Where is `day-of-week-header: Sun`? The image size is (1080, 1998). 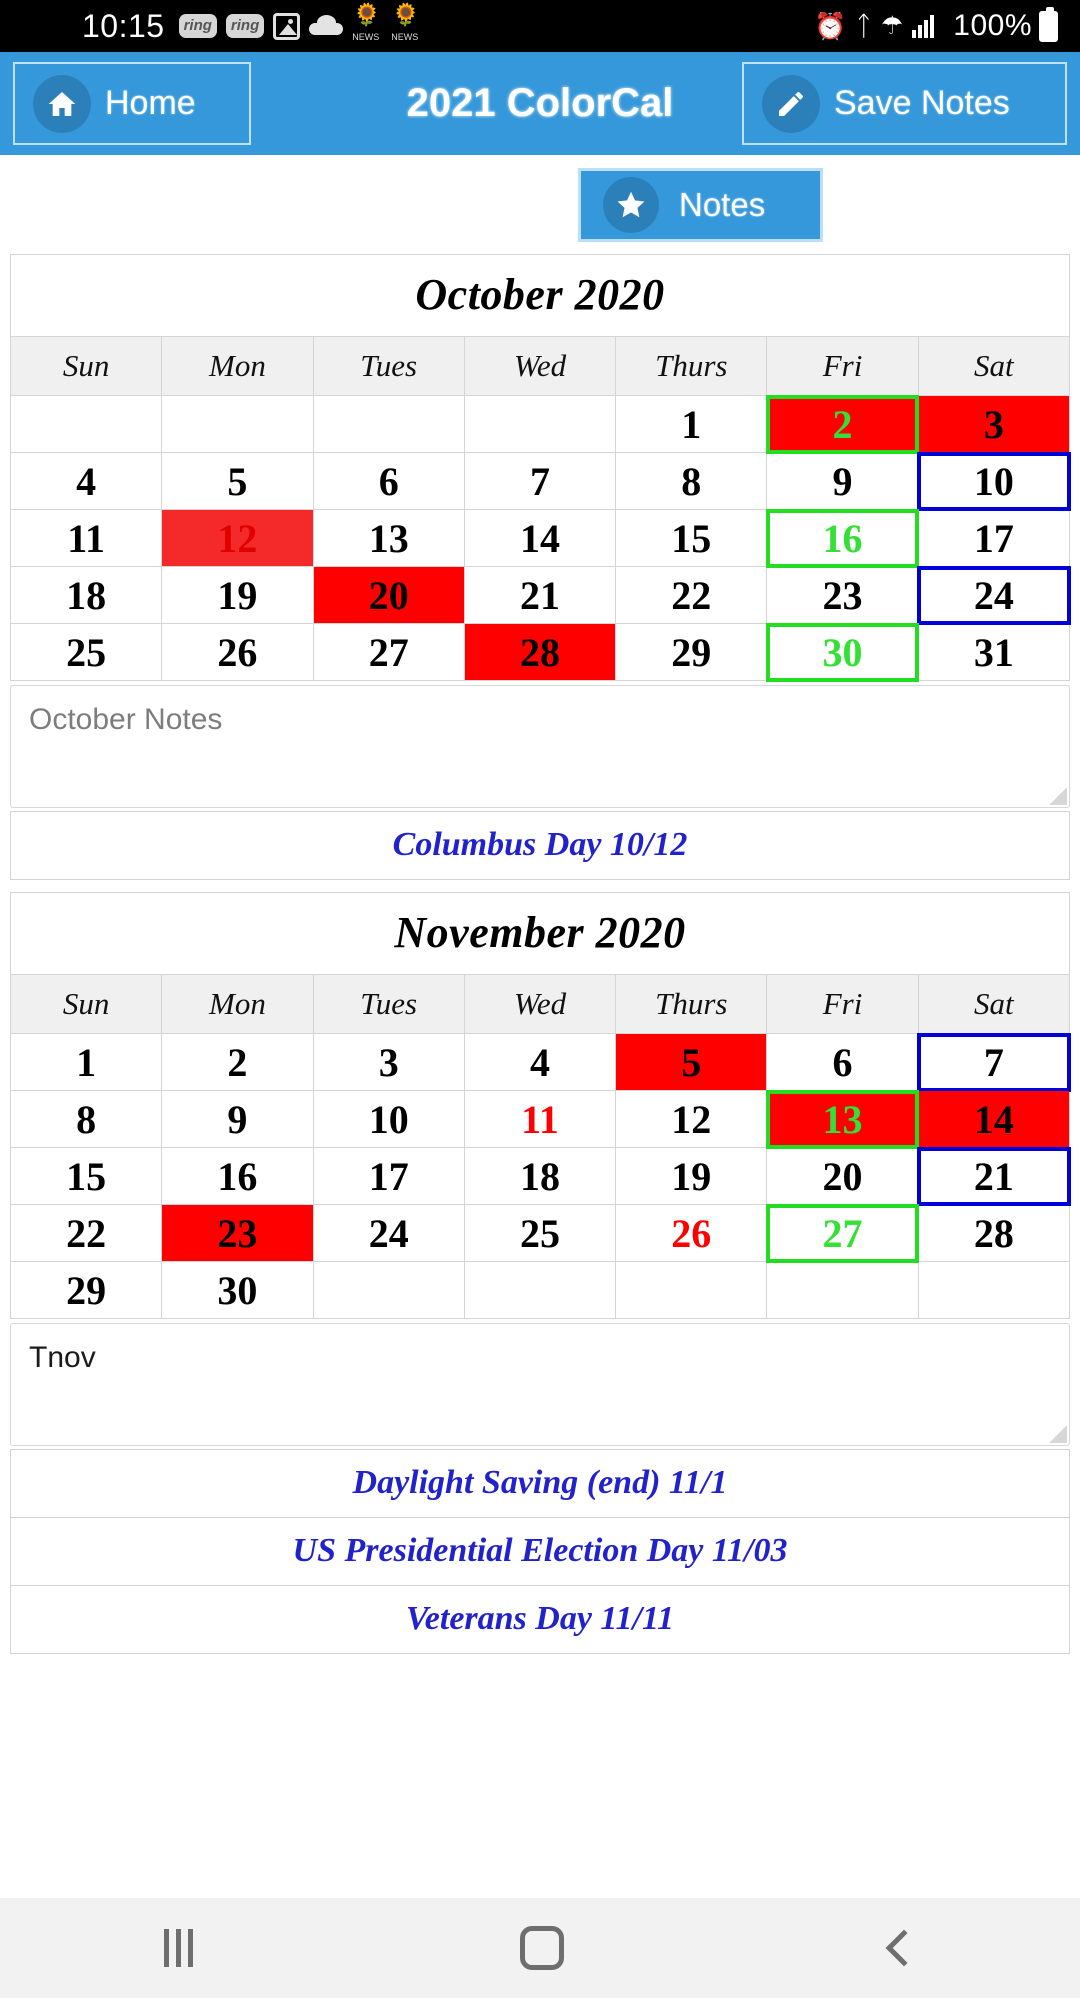
day-of-week-header: Sun is located at coordinates (86, 1004).